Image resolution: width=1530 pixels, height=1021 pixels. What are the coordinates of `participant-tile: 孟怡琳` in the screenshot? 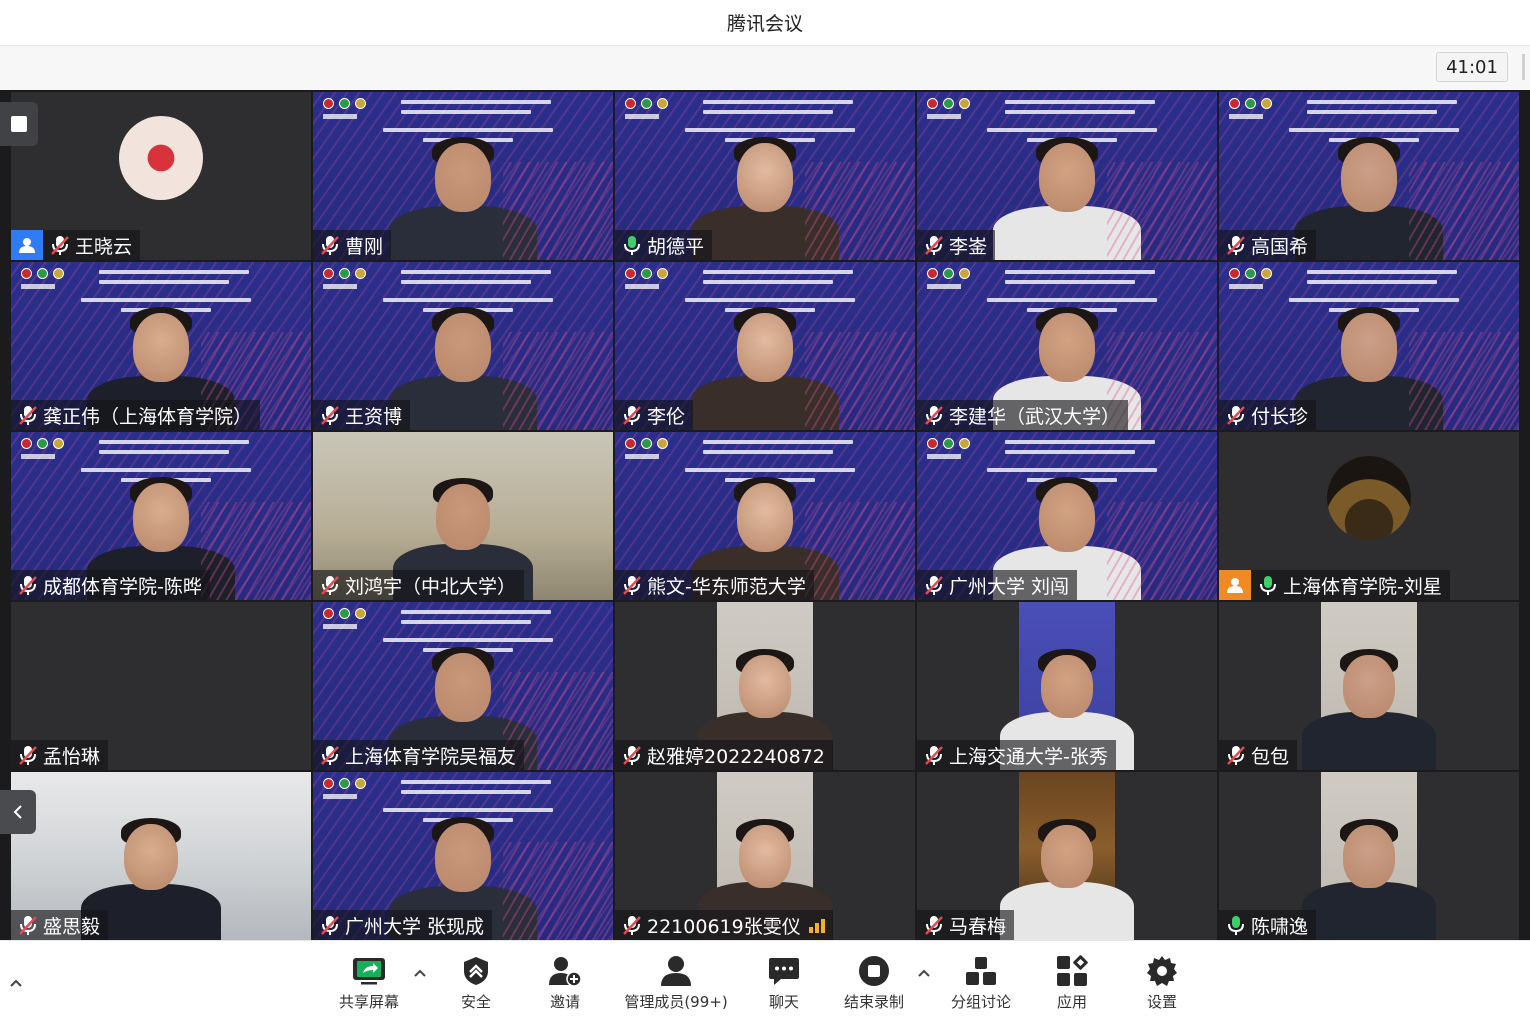 It's located at (161, 686).